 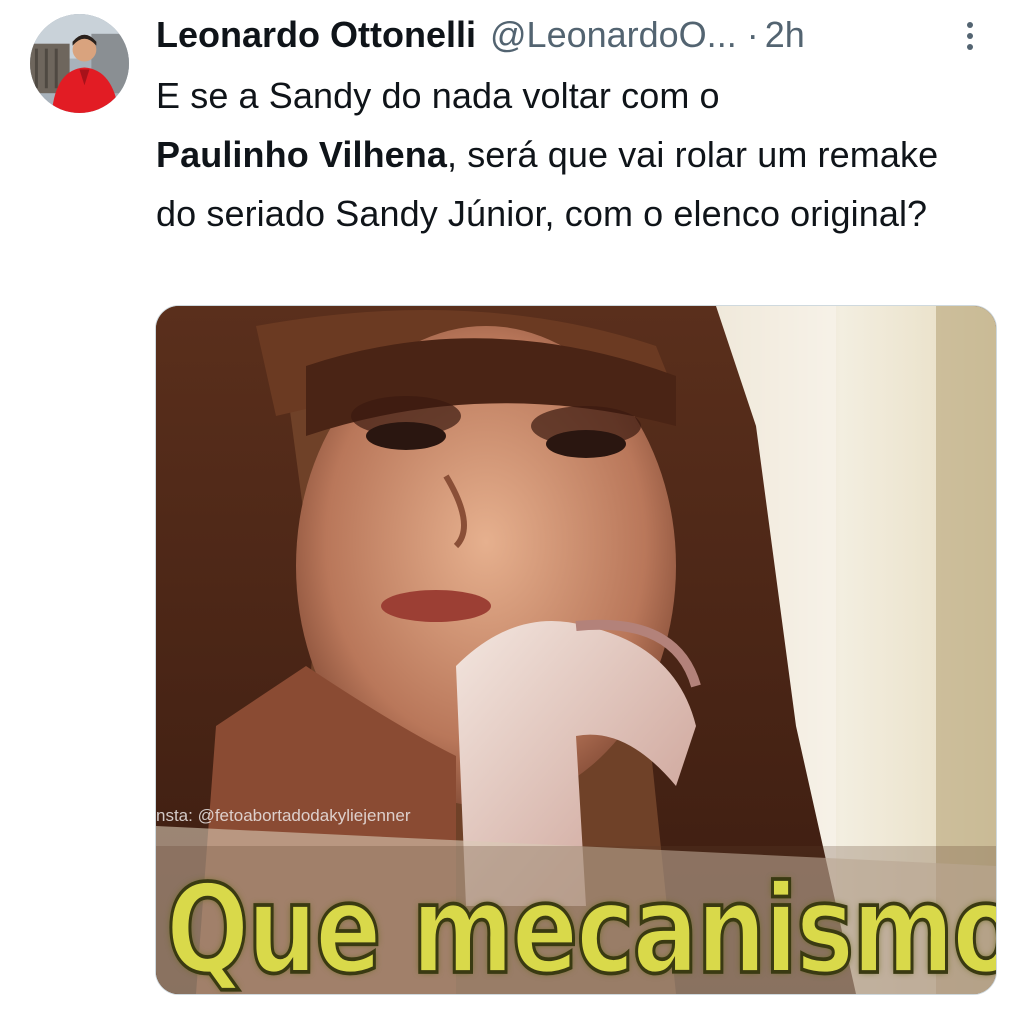 I want to click on timestamp: 2h, so click(x=785, y=35).